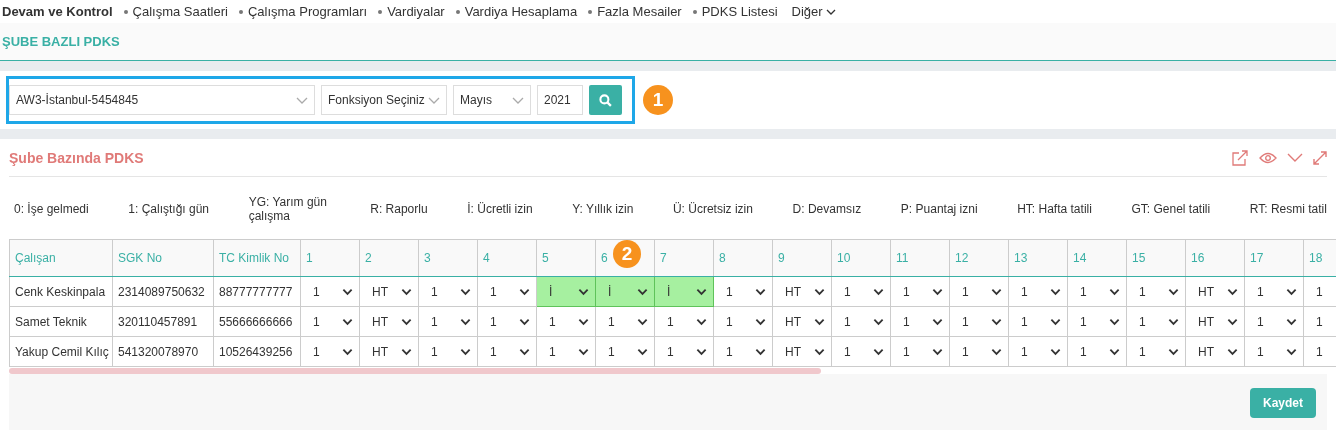 The width and height of the screenshot is (1336, 430). Describe the element at coordinates (902, 258) in the screenshot. I see `column-header: 11` at that location.